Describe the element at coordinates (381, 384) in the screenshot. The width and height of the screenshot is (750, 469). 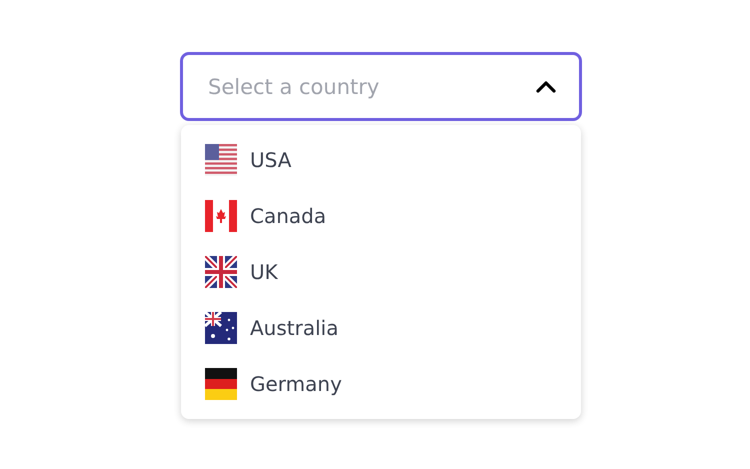
I see `country-option: Germany` at that location.